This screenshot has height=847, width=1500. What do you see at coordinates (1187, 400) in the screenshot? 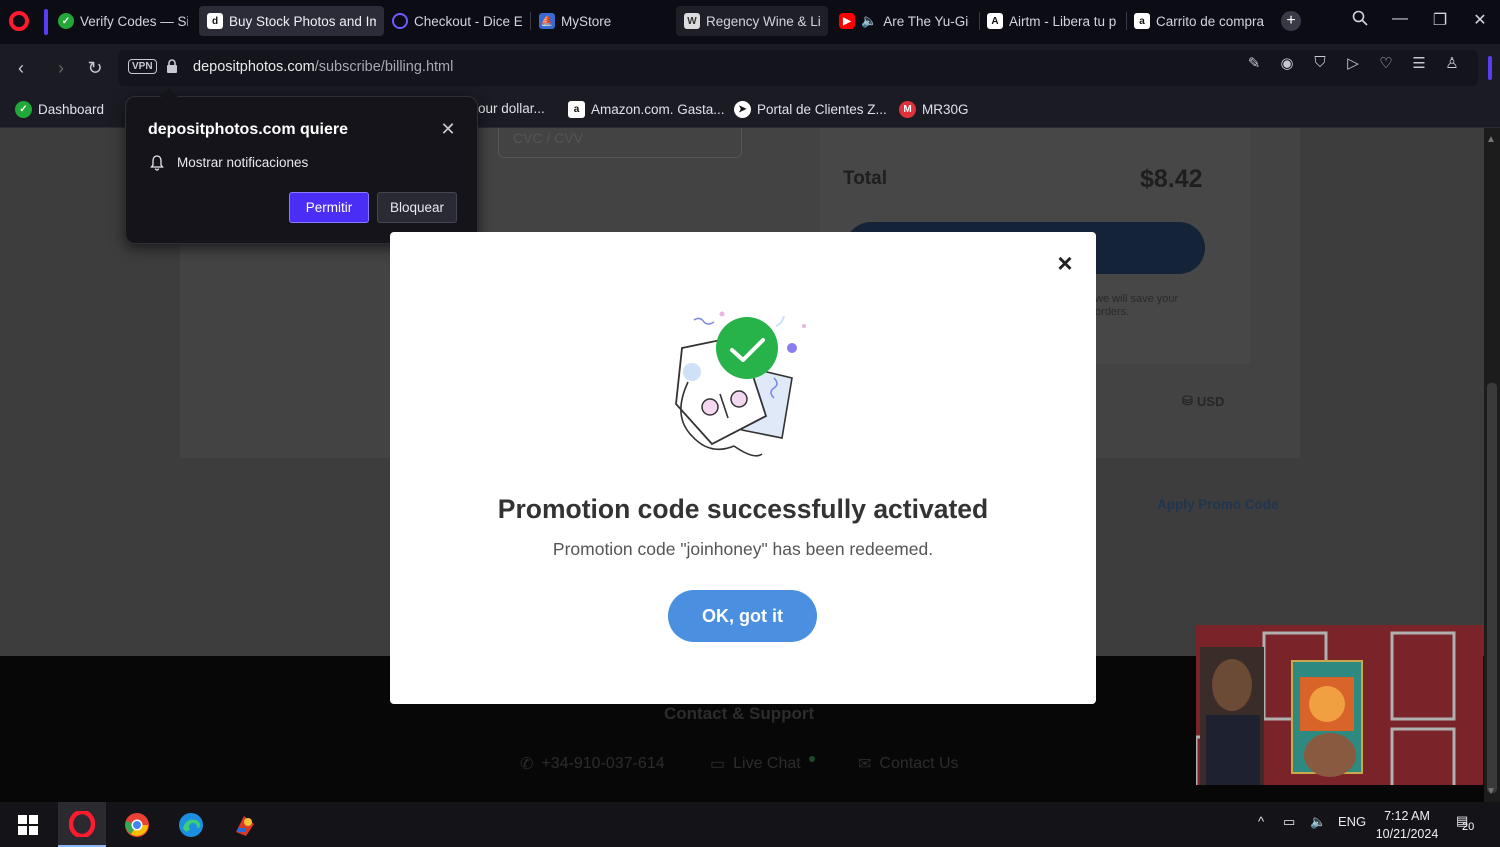
I see `database-icon: ⛁` at bounding box center [1187, 400].